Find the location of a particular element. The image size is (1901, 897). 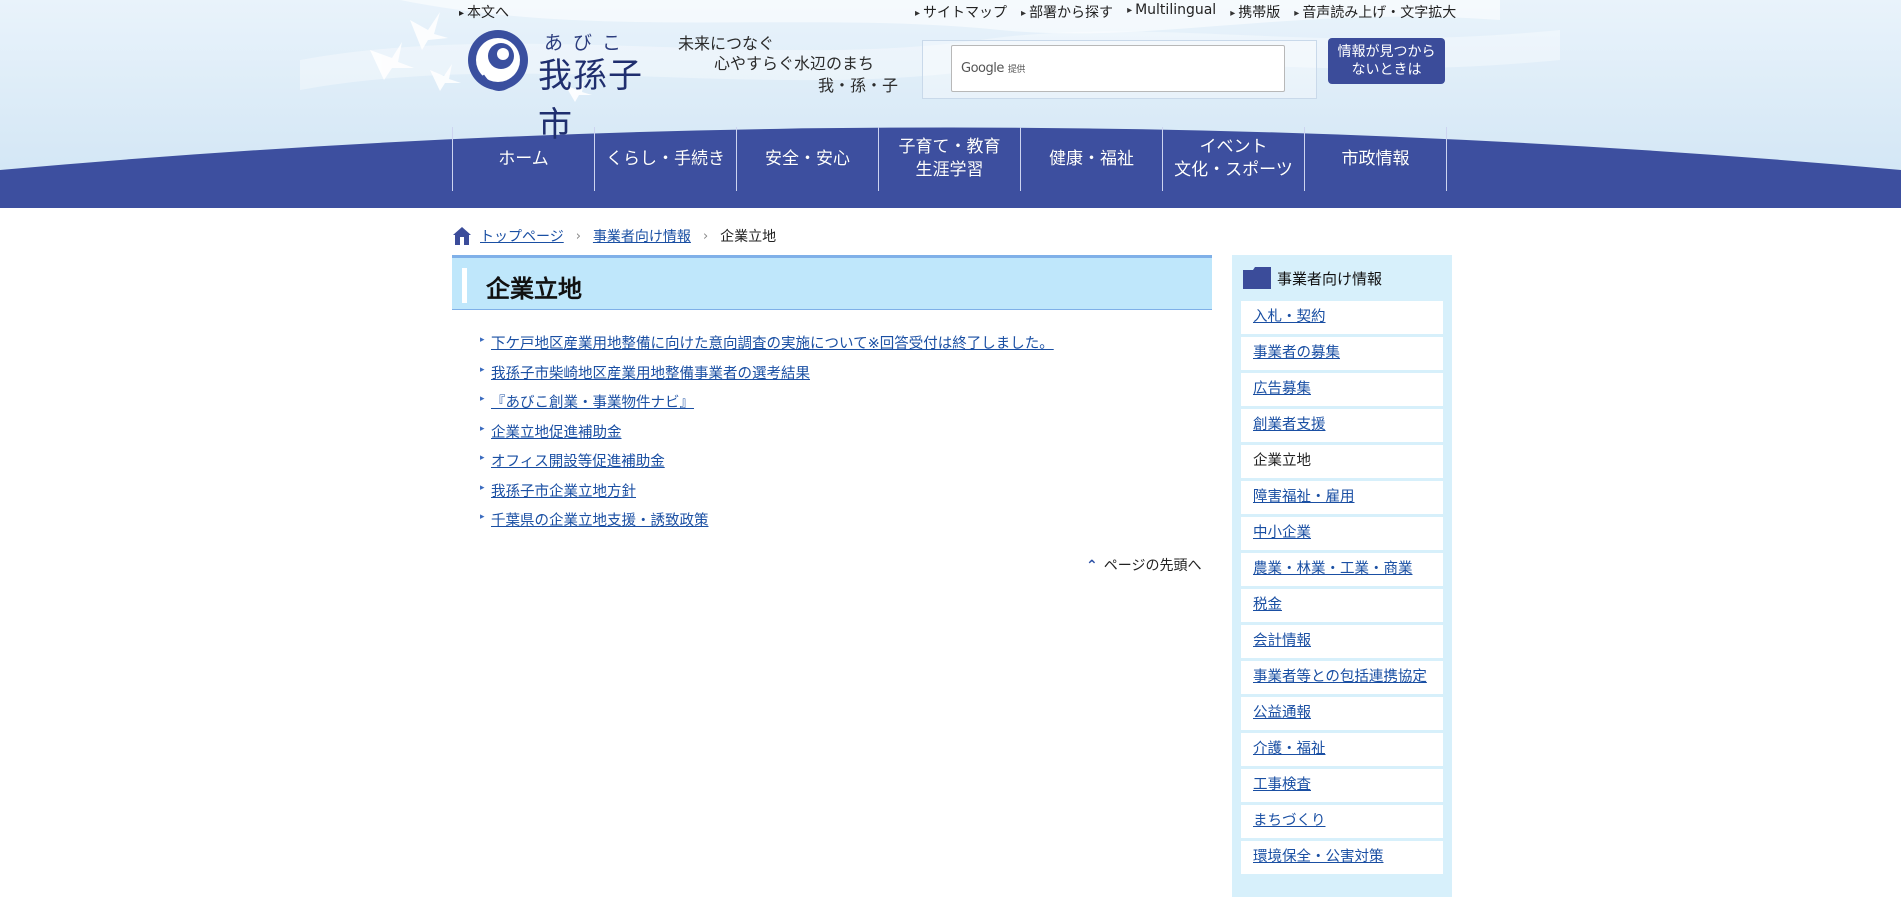

google-brand-text: Google is located at coordinates (982, 68).